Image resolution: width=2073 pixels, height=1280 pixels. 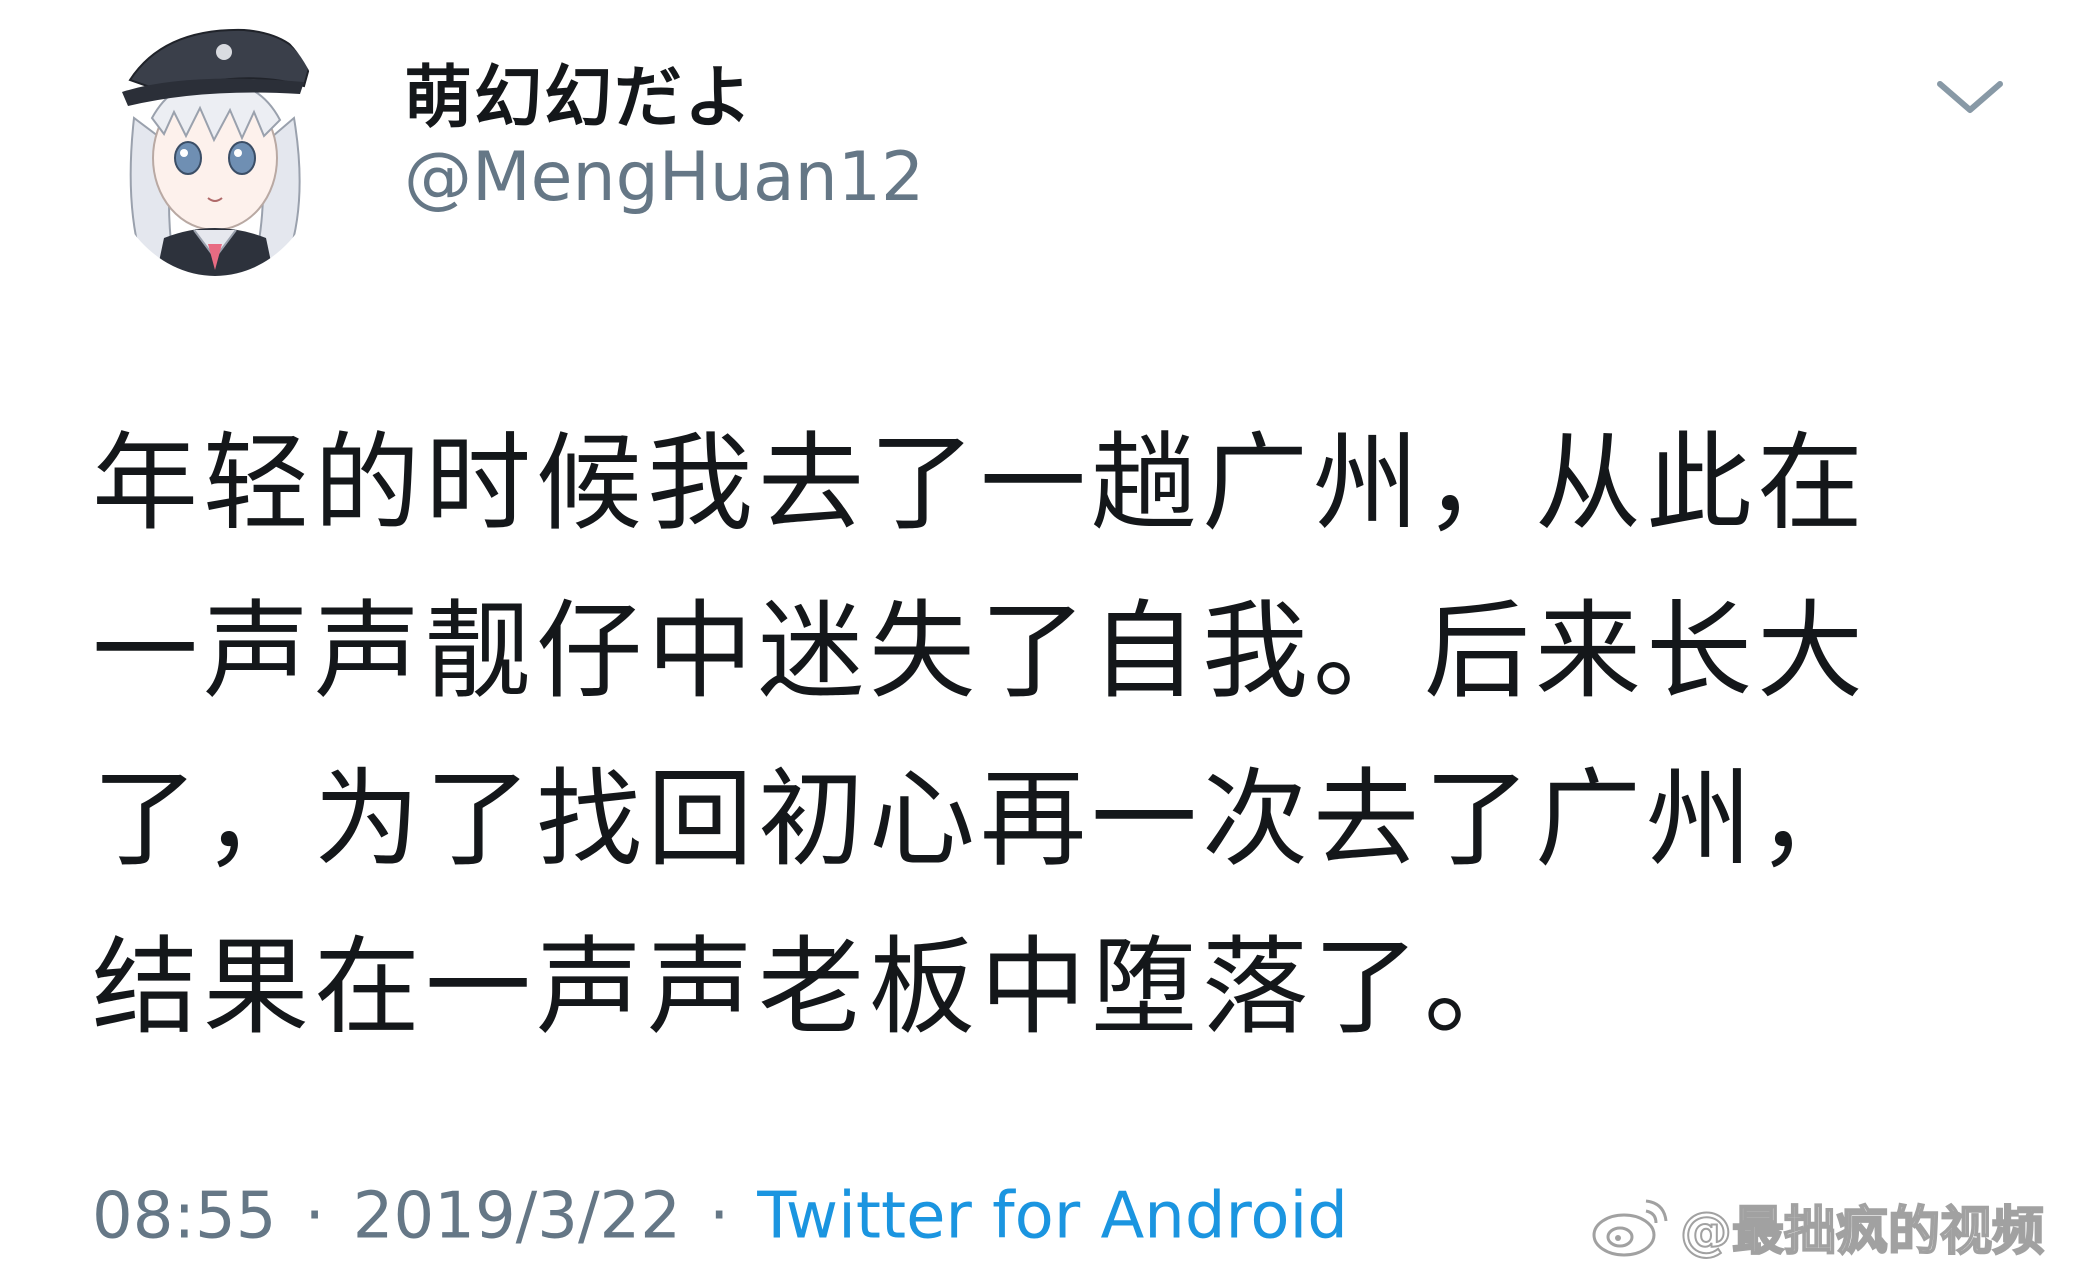 I want to click on tweet-text-line: 了，为了找回初心再一次去了广州，, so click(x=980, y=819).